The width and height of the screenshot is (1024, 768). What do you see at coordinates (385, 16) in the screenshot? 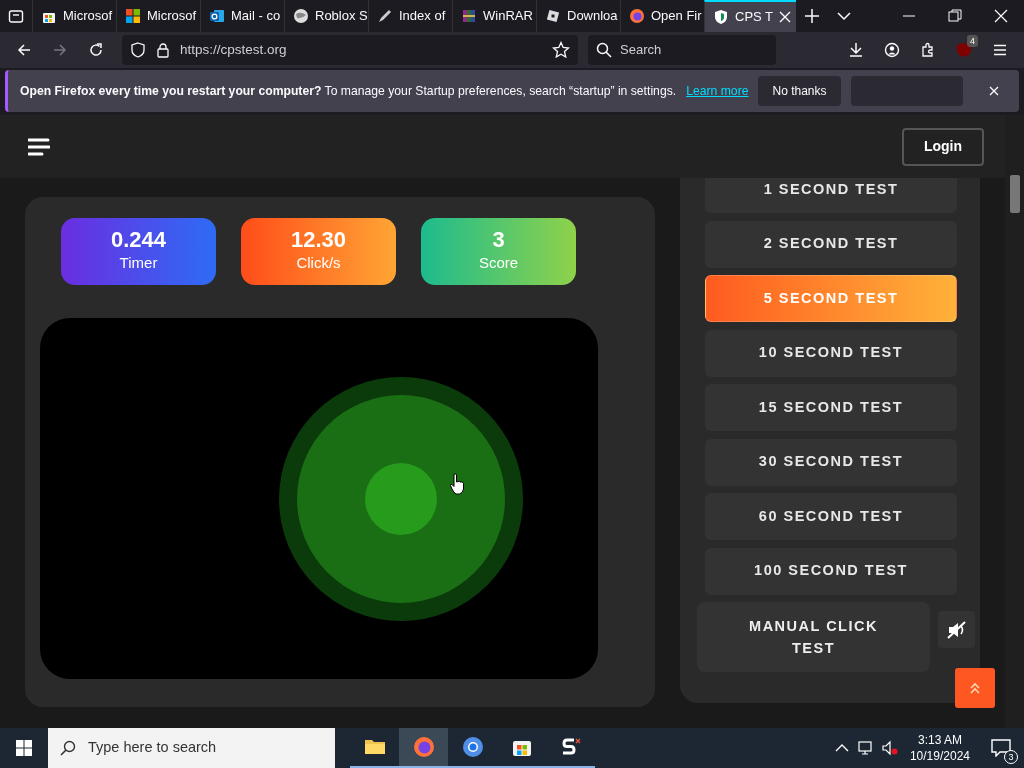
I see `pen-icon` at bounding box center [385, 16].